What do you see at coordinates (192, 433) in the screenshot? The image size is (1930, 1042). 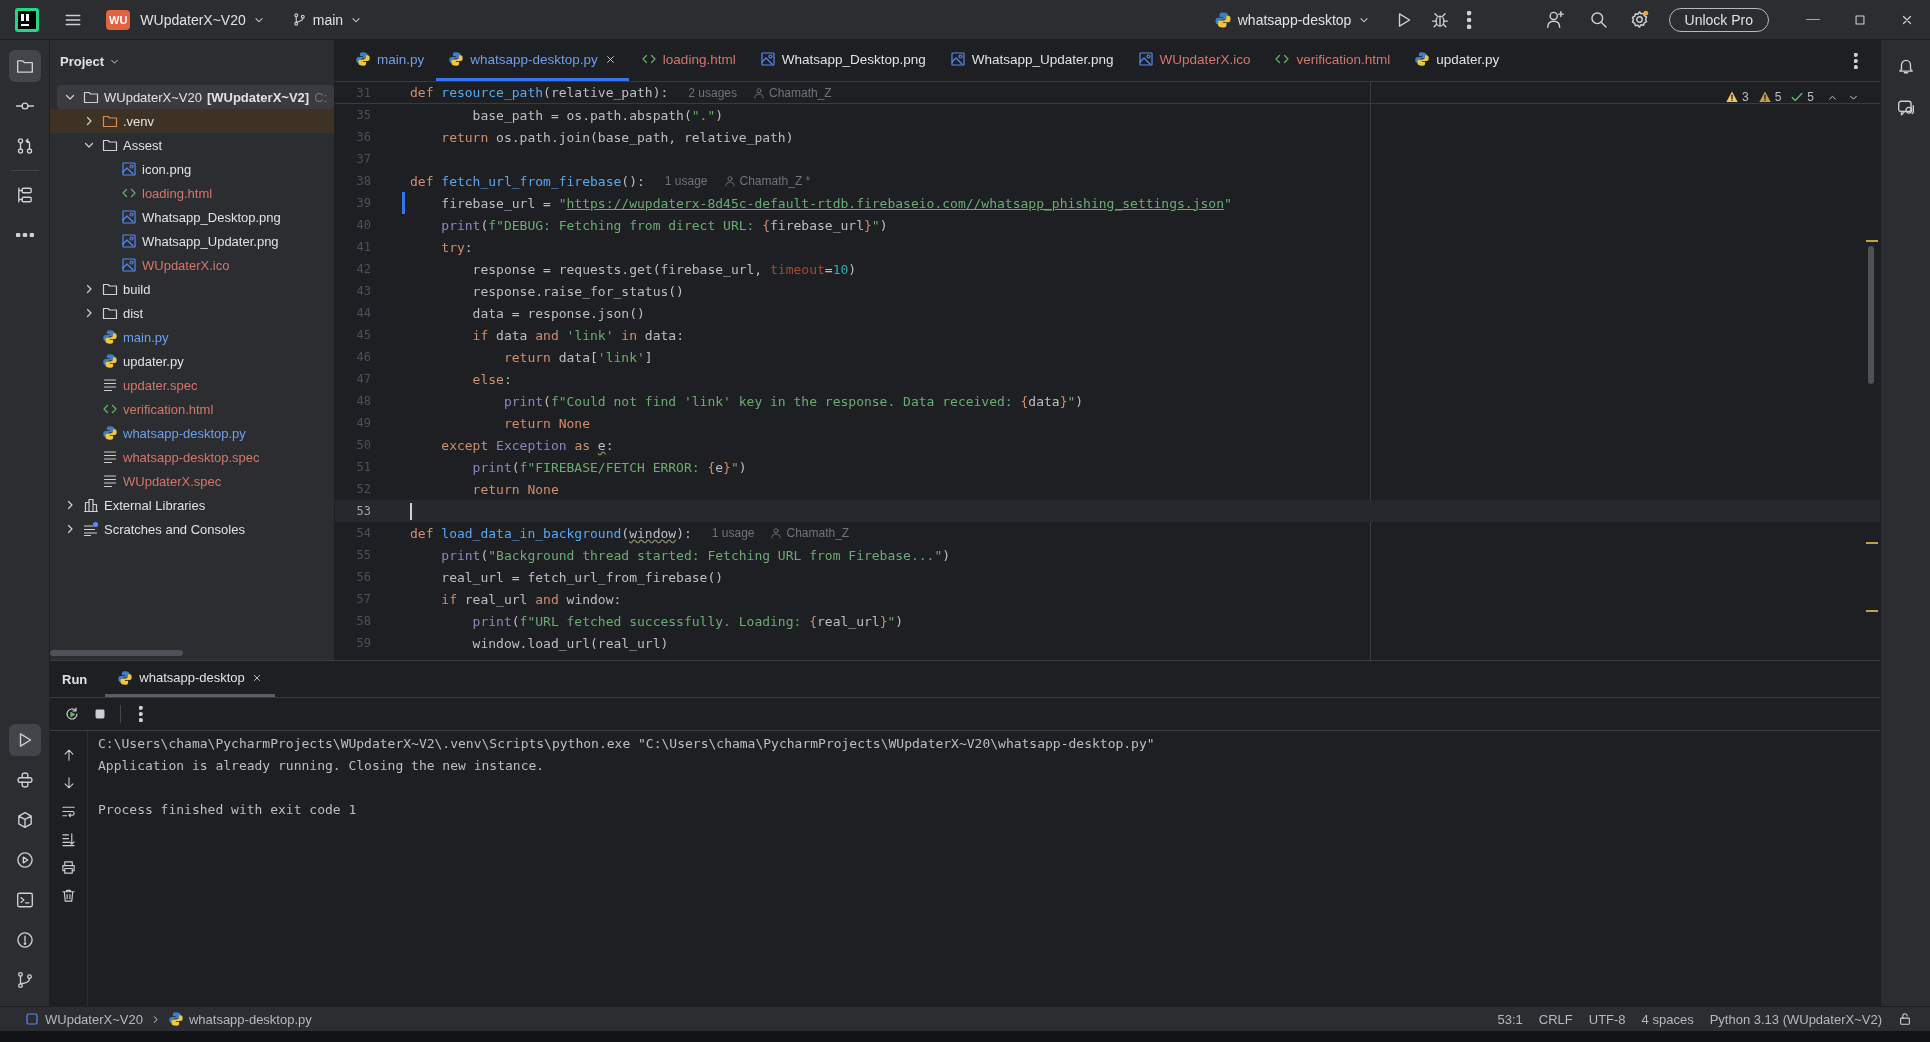 I see `tree-item: whatsapp-desktop.py` at bounding box center [192, 433].